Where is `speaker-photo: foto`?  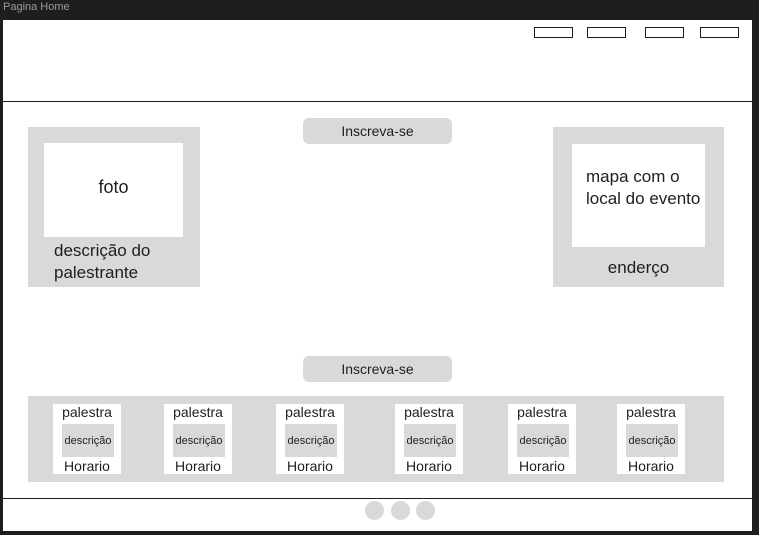 speaker-photo: foto is located at coordinates (113, 190).